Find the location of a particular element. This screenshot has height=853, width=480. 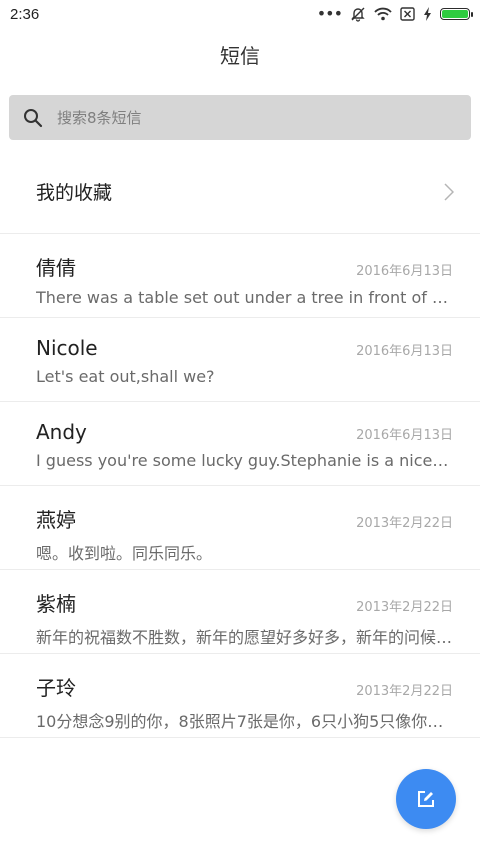

compose-button is located at coordinates (426, 799).